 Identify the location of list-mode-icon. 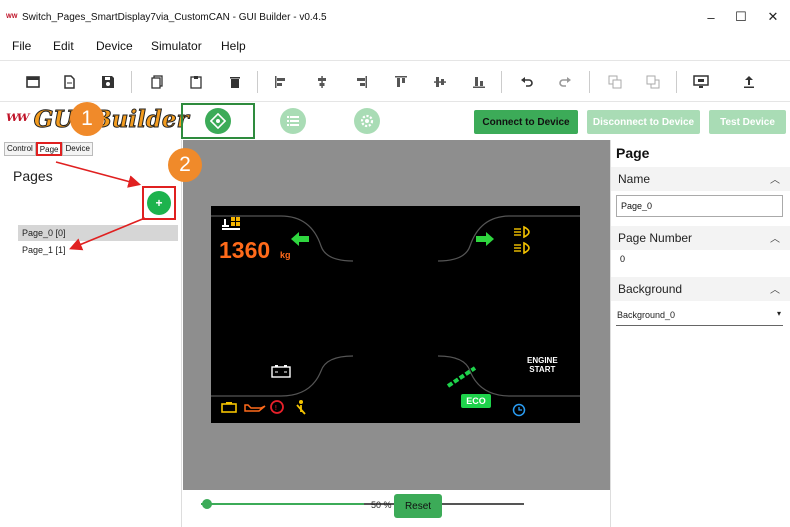
(293, 121).